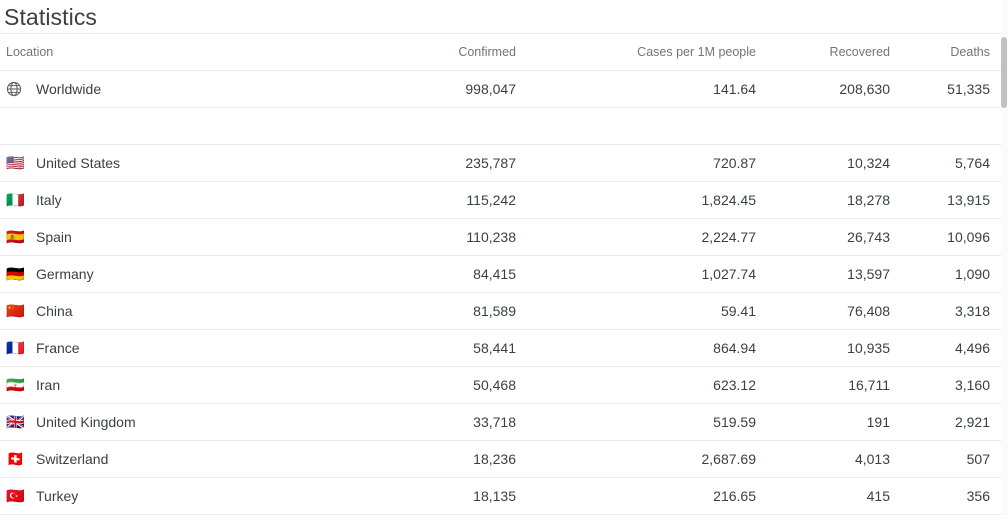 The height and width of the screenshot is (519, 1008). Describe the element at coordinates (57, 496) in the screenshot. I see `location-name: Turkey` at that location.